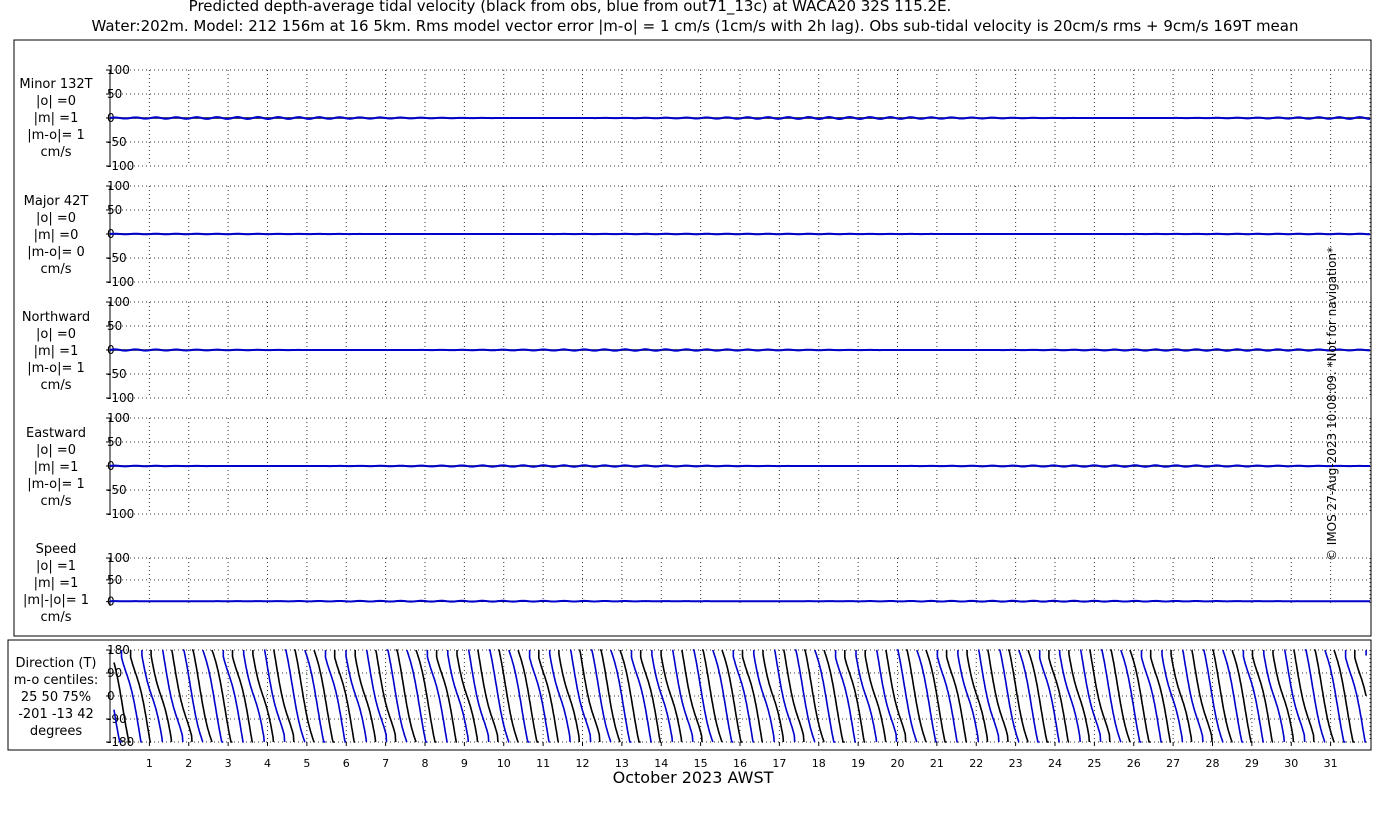 This screenshot has width=1400, height=814. I want to click on speed-panel-label-line: |o| =1, so click(55, 566).